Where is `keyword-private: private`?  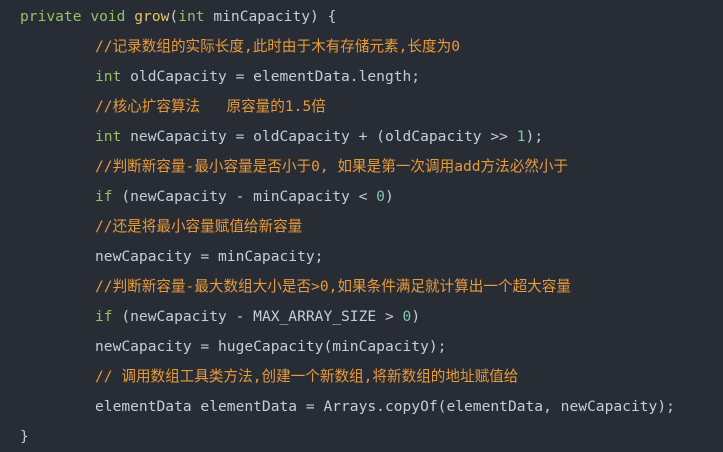
keyword-private: private is located at coordinates (51, 16).